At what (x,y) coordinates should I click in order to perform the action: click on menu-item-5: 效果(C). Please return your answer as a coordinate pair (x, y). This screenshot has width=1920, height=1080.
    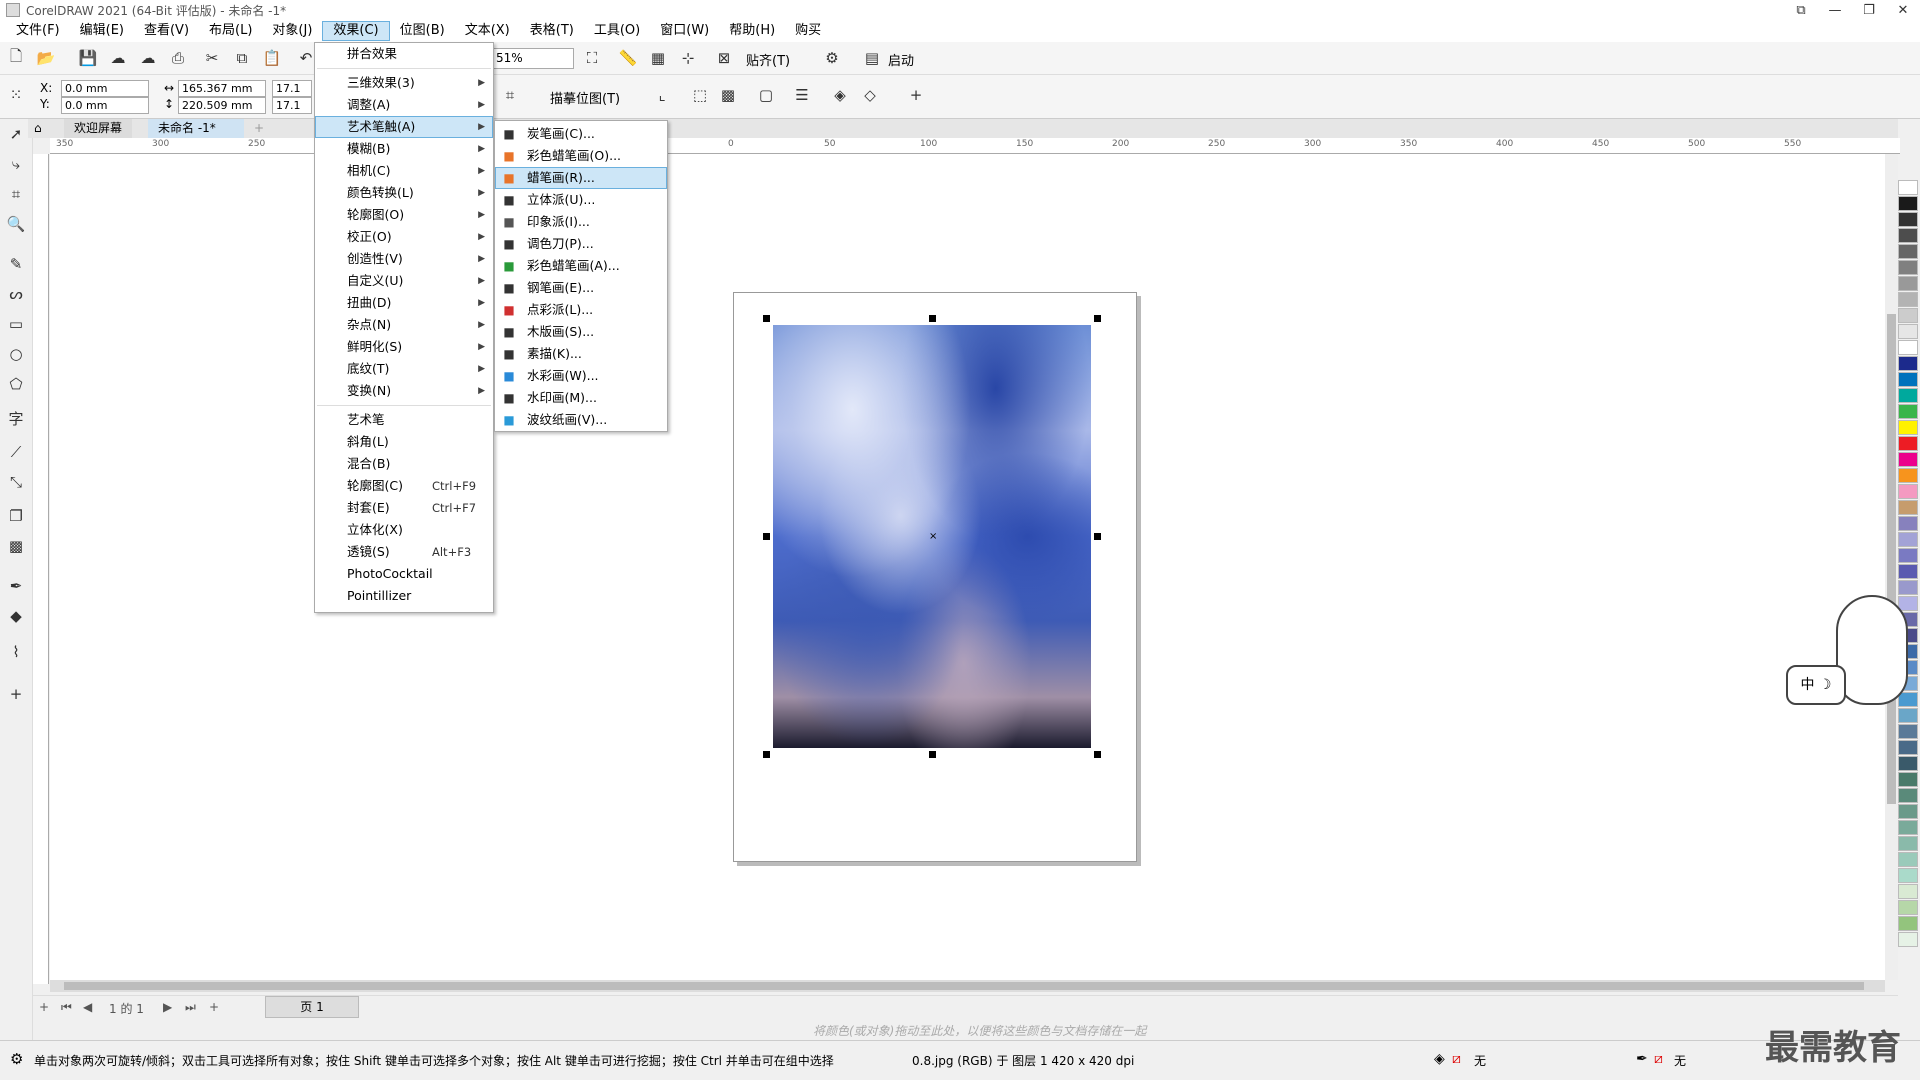
    Looking at the image, I should click on (356, 31).